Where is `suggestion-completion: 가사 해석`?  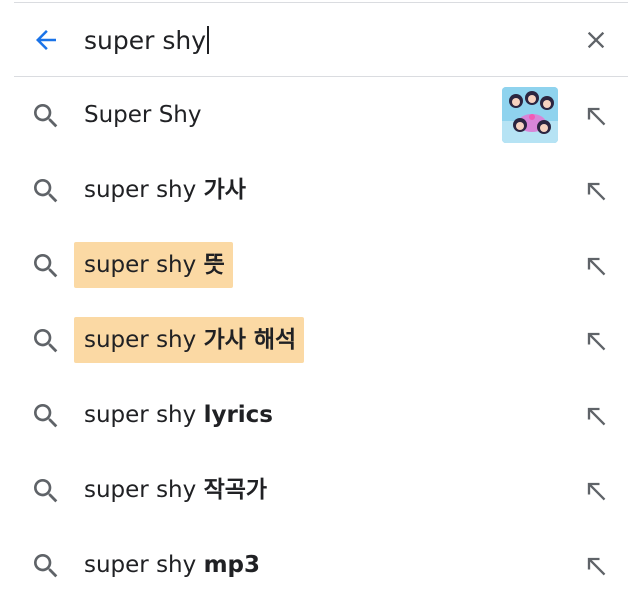
suggestion-completion: 가사 해석 is located at coordinates (250, 340).